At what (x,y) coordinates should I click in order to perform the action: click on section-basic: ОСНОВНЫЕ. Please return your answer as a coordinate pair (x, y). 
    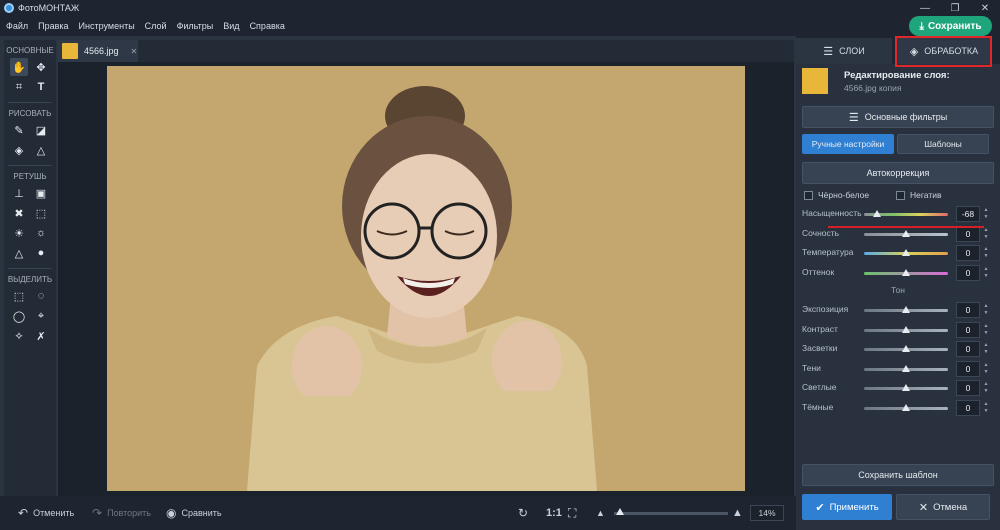
    Looking at the image, I should click on (30, 50).